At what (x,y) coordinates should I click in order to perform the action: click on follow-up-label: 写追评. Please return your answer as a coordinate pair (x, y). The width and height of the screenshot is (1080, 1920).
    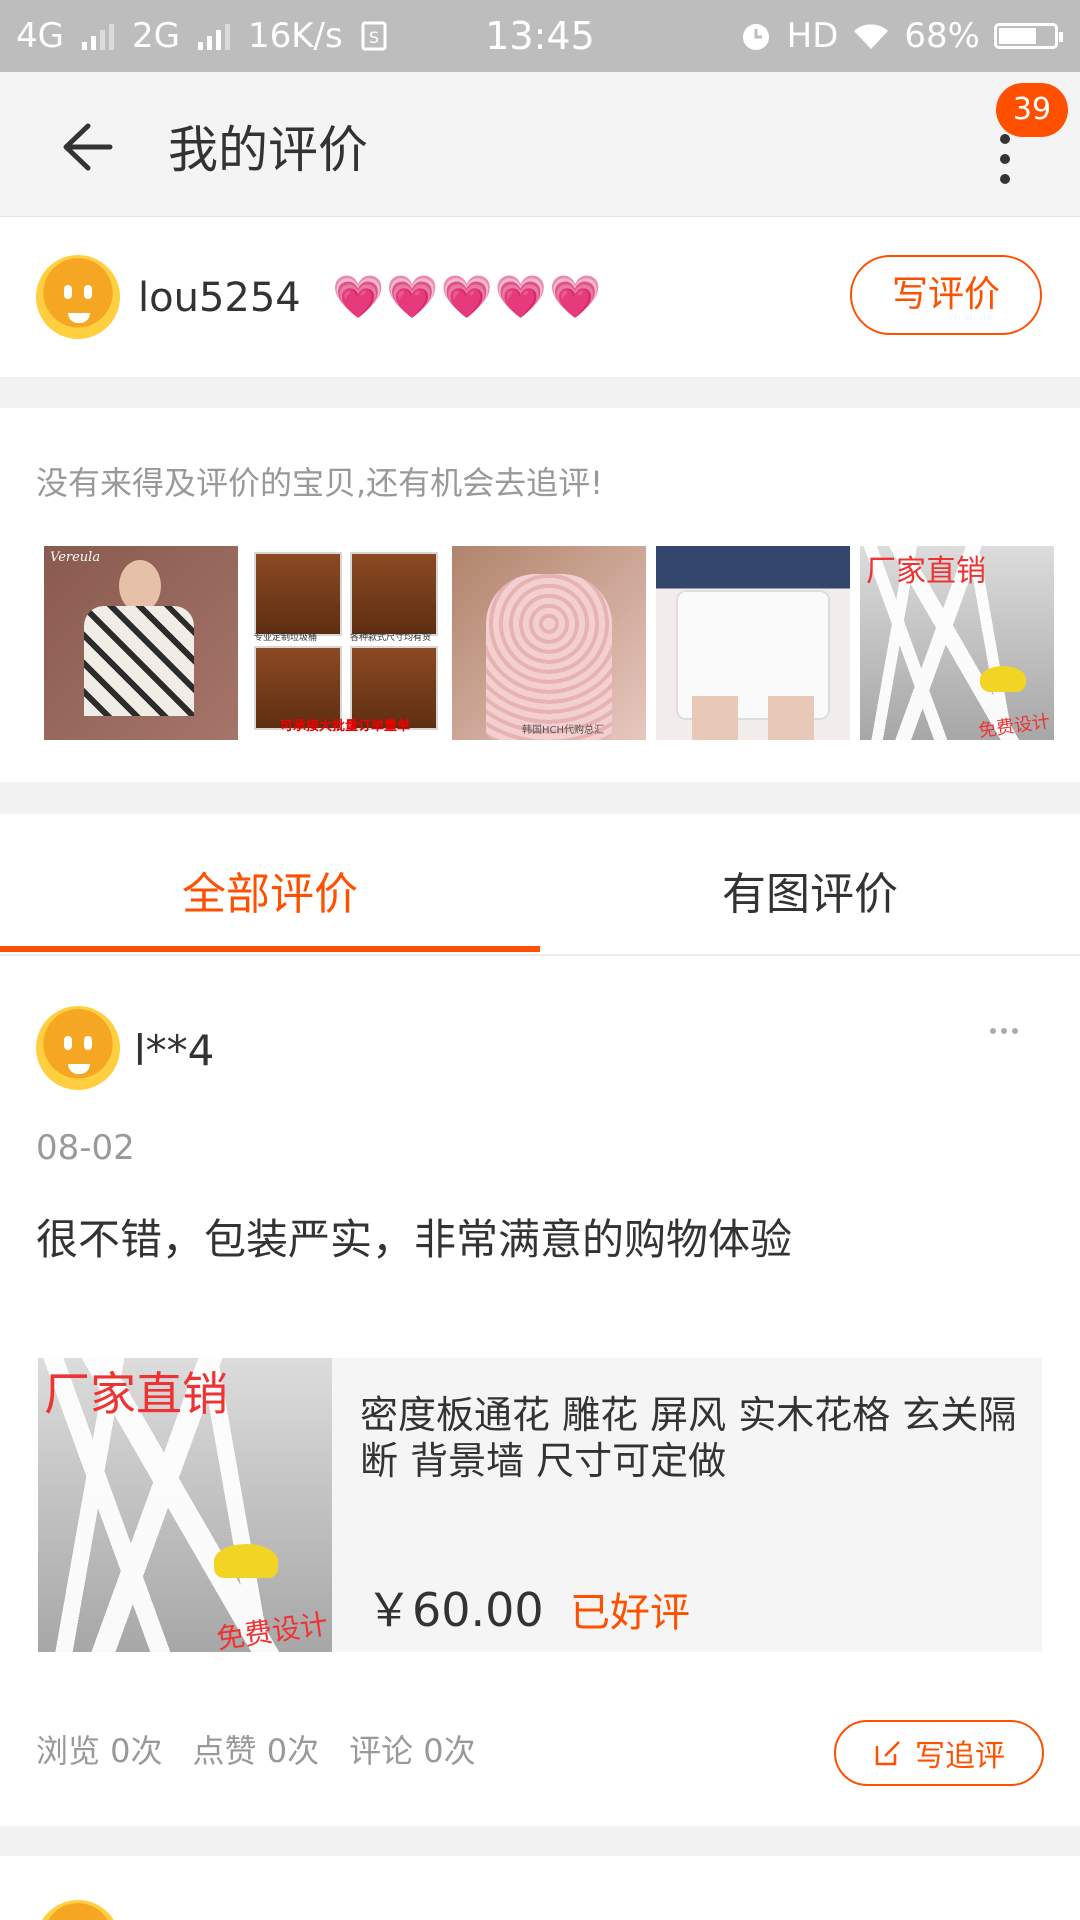
    Looking at the image, I should click on (960, 1756).